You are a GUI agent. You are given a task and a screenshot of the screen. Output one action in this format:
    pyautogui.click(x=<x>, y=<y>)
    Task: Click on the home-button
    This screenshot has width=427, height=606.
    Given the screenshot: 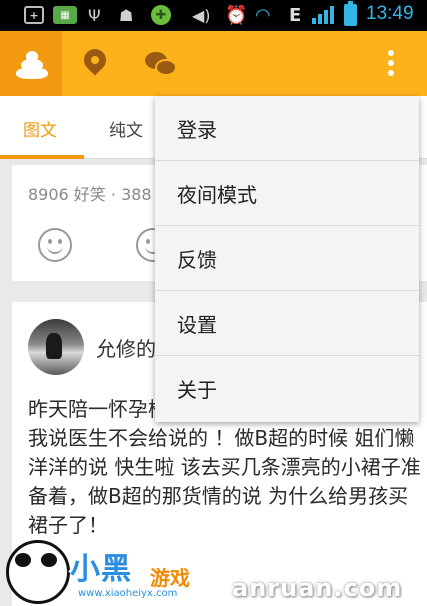 What is the action you would take?
    pyautogui.click(x=31, y=63)
    